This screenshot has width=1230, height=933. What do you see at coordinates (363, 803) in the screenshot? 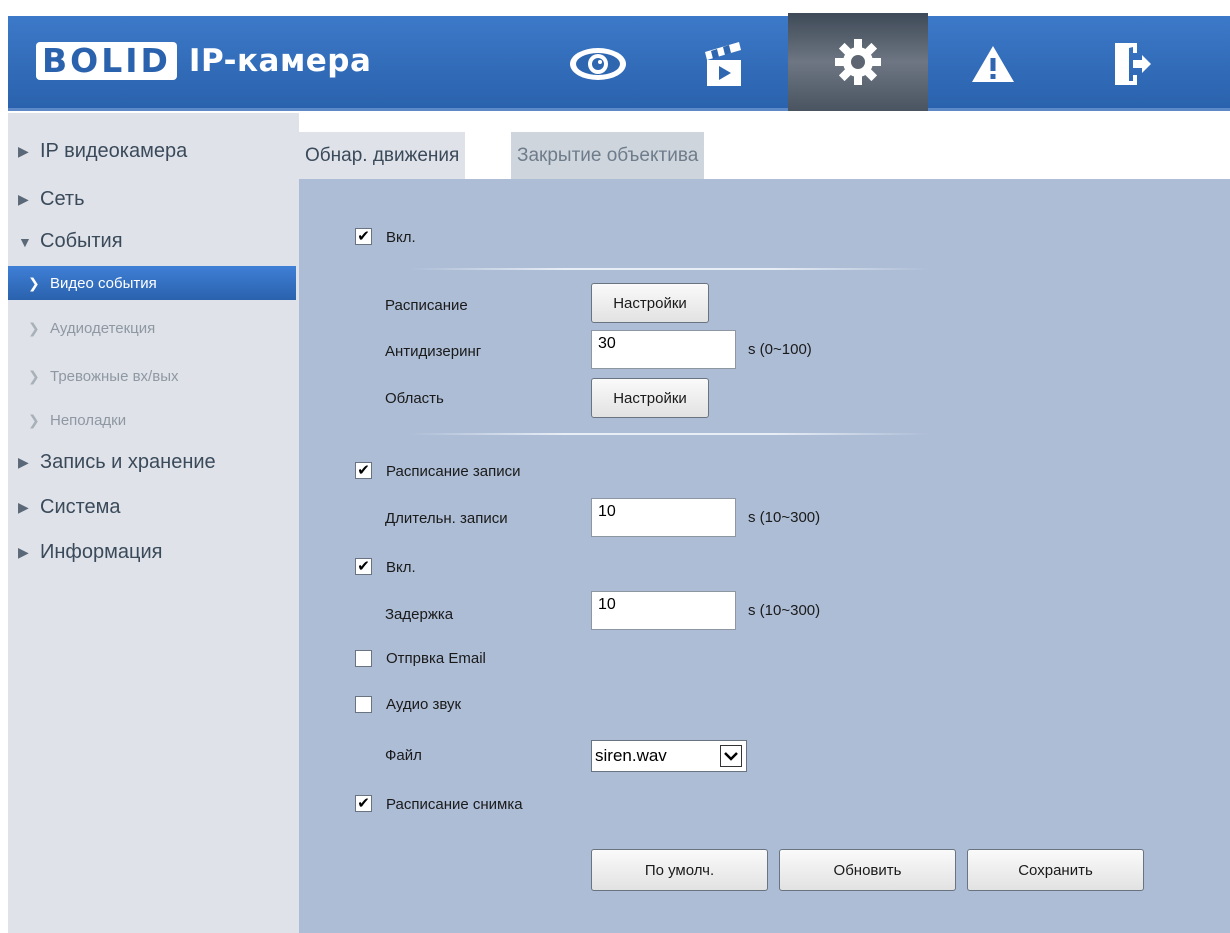
I see `snapshot-schedule-checkbox: ✔` at bounding box center [363, 803].